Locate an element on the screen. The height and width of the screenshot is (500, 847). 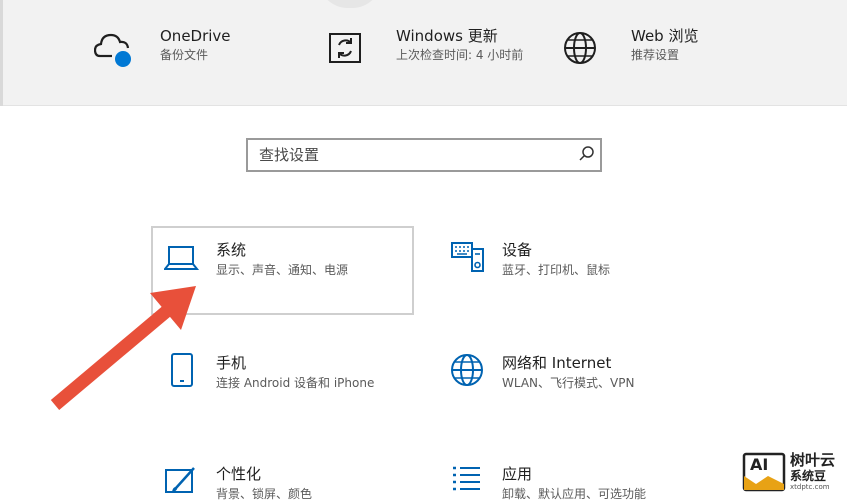
watermark-url-text: xtdptc.com is located at coordinates (810, 487).